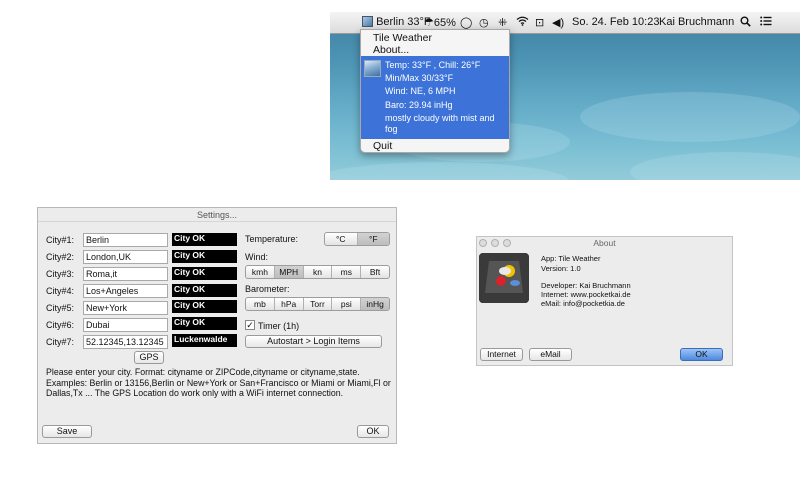  Describe the element at coordinates (586, 294) in the screenshot. I see `about-internet: Internet: www.pocketkai.de` at that location.